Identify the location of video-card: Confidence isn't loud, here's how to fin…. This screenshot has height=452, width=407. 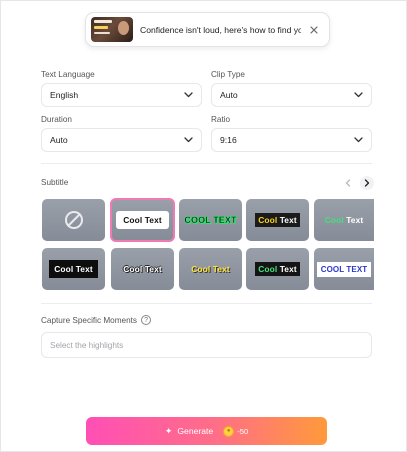
(207, 29).